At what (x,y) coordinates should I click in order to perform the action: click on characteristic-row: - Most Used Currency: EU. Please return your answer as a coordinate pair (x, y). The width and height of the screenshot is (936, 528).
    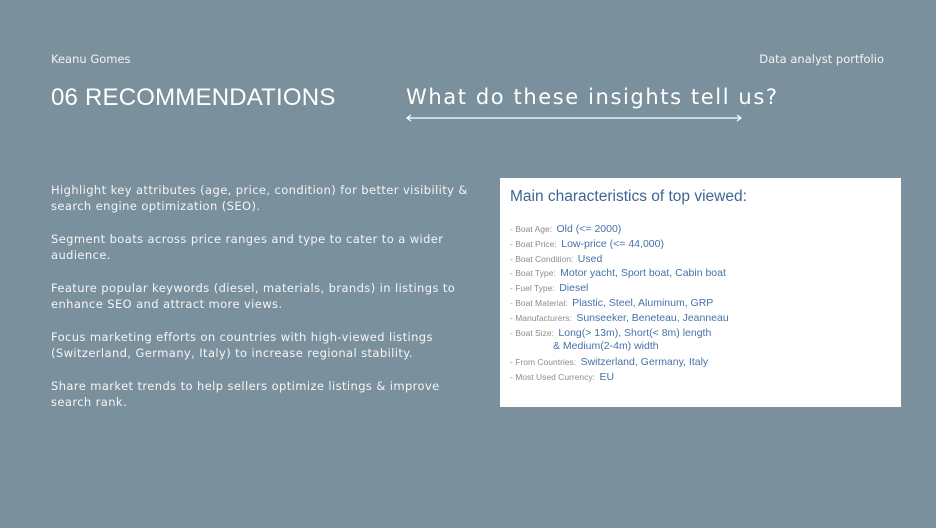
    Looking at the image, I should click on (702, 376).